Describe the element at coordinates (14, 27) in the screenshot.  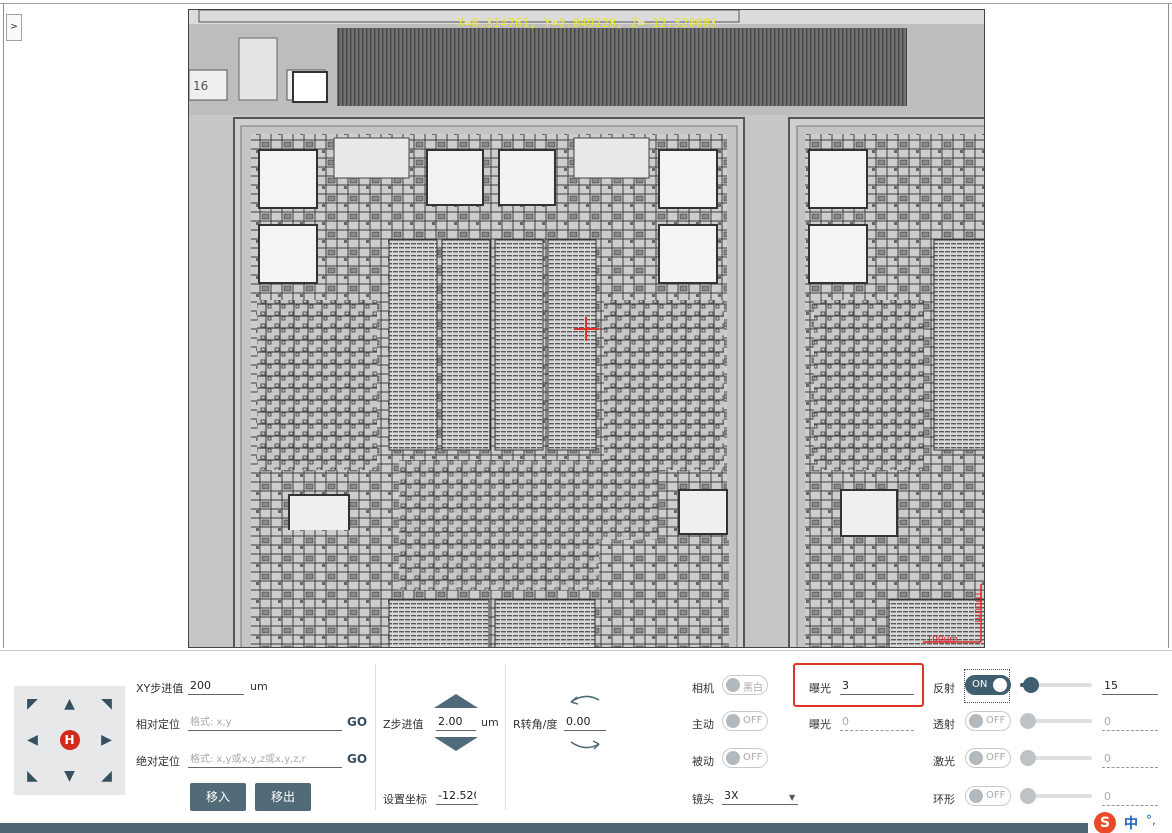
I see `expand-panel-button: >` at that location.